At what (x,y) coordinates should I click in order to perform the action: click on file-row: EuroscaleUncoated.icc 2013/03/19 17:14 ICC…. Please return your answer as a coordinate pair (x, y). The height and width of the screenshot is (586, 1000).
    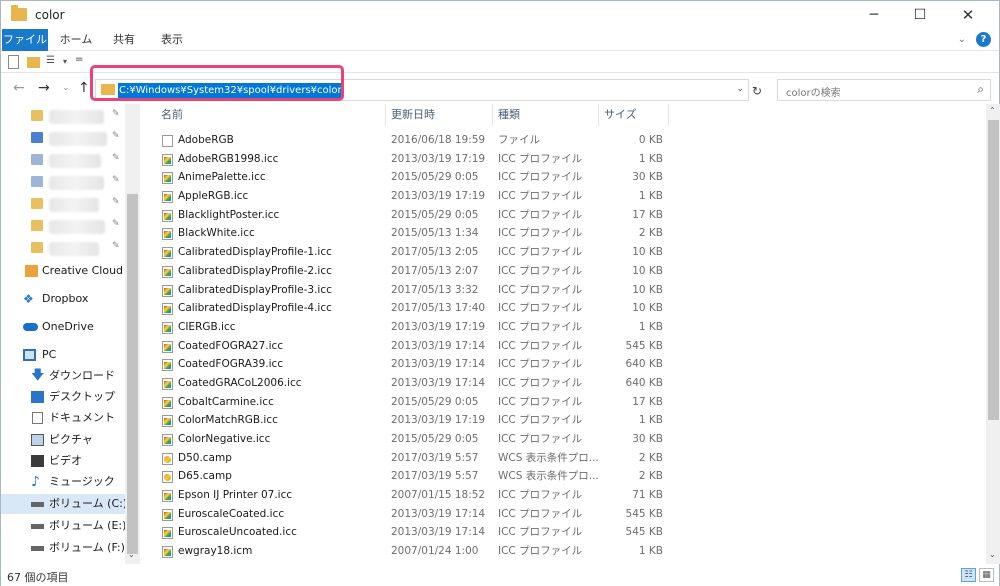
    Looking at the image, I should click on (566, 532).